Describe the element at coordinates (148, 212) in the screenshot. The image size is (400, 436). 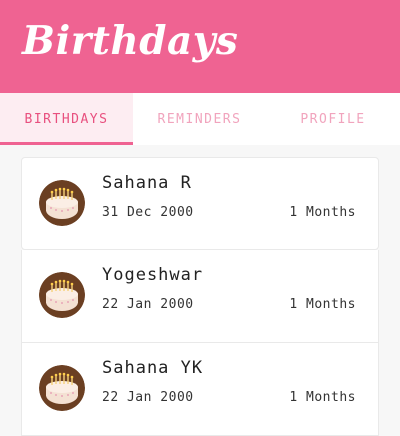
I see `birthday-date: 31 Dec 2000` at that location.